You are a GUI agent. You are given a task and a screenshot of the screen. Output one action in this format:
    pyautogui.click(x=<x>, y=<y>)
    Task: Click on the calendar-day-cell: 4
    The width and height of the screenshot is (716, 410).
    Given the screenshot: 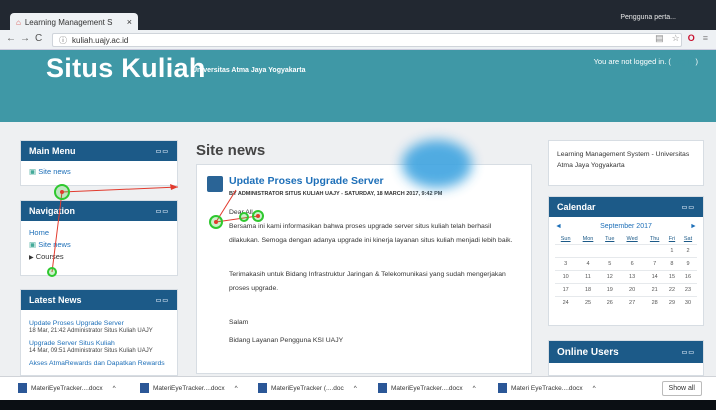 What is the action you would take?
    pyautogui.click(x=588, y=264)
    